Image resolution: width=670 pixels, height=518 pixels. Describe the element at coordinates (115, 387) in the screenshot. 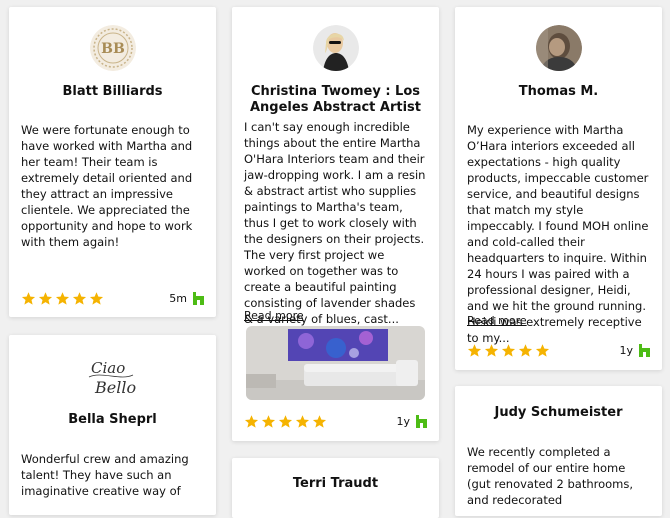

I see `svg-text: Bello` at that location.